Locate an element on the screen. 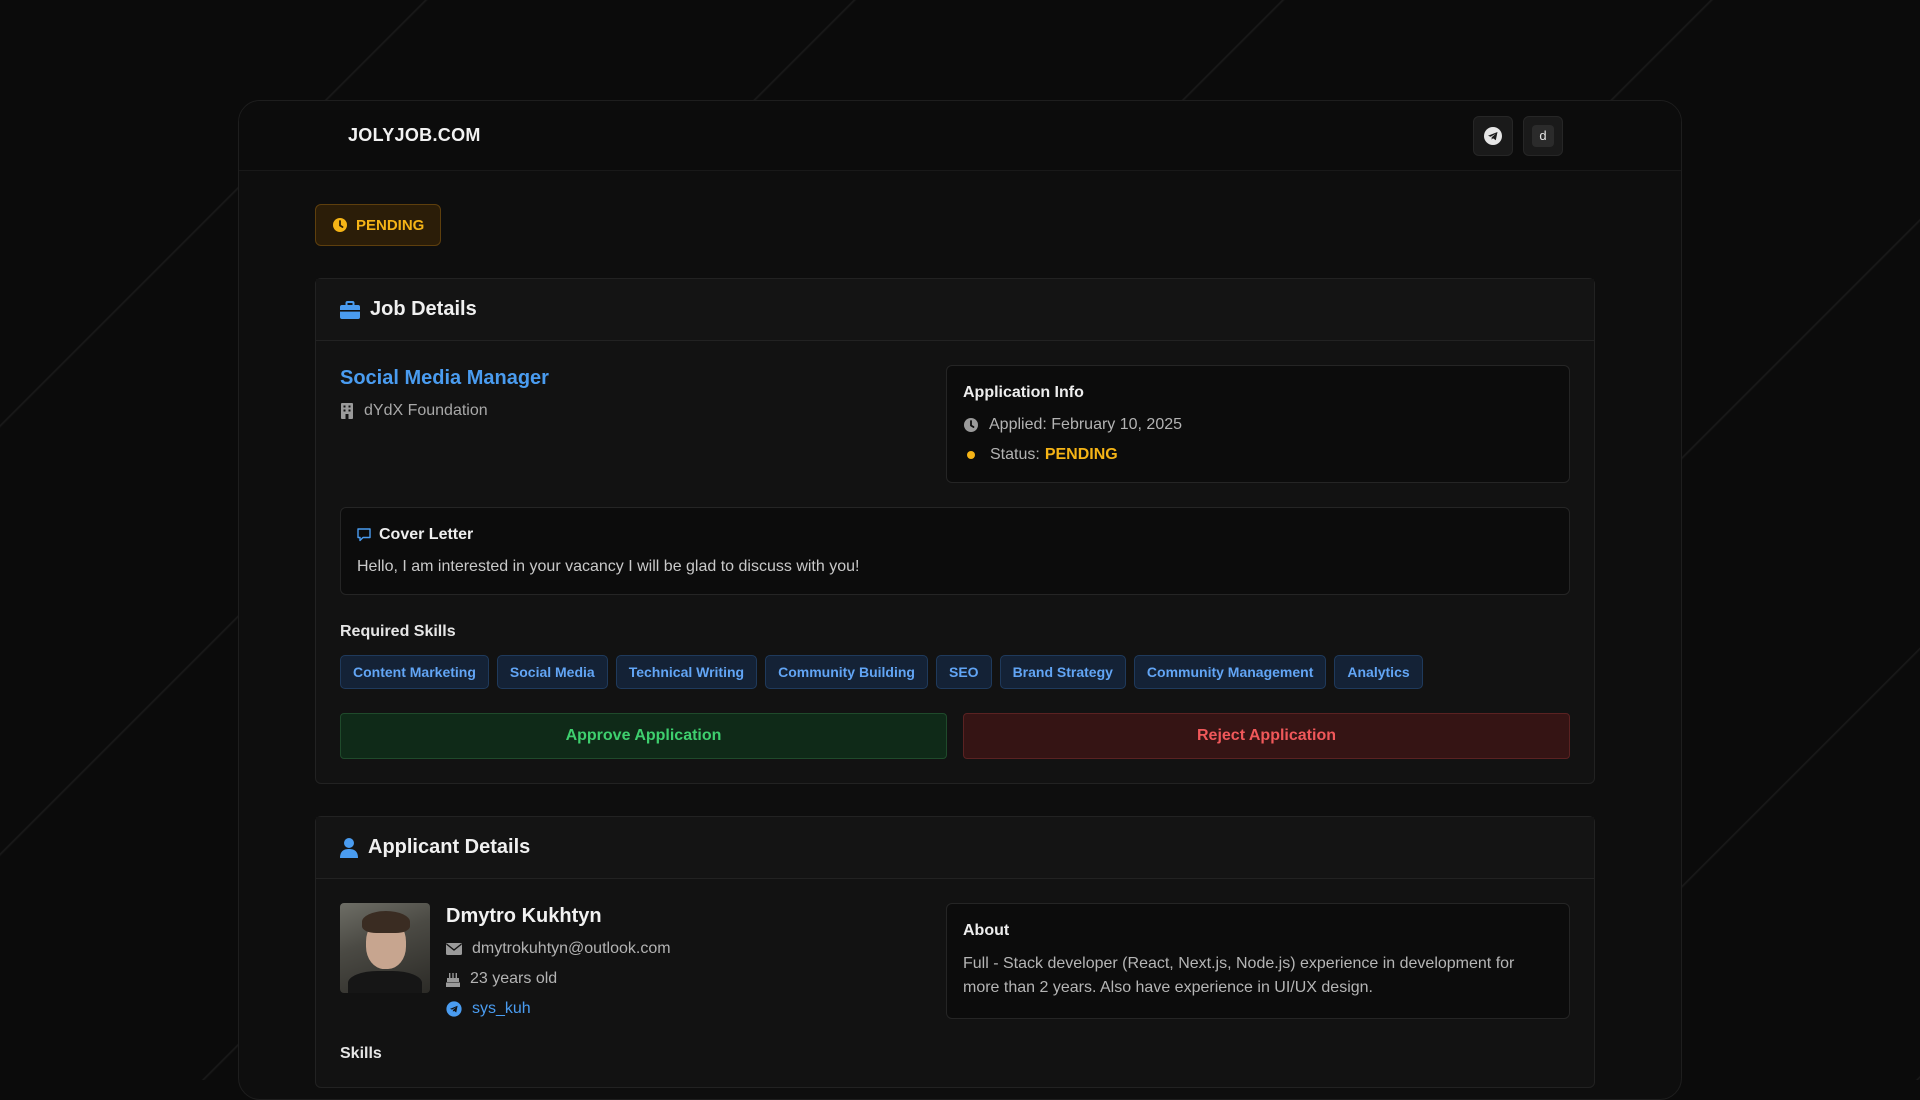 This screenshot has height=1100, width=1920. skill-chip: Analytics is located at coordinates (1378, 672).